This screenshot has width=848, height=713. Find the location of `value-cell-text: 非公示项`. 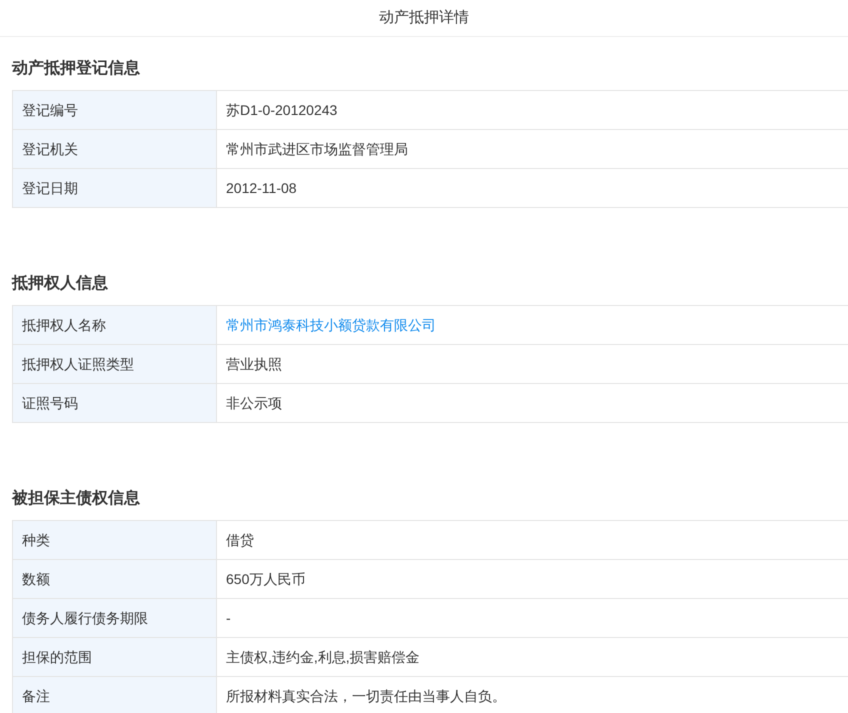

value-cell-text: 非公示项 is located at coordinates (254, 403).